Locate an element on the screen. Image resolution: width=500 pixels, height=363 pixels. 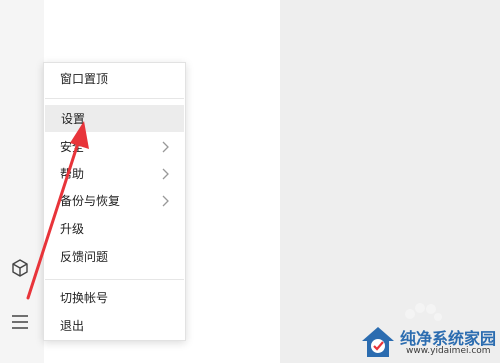
menu-item-upgrade: 升级 is located at coordinates (114, 228).